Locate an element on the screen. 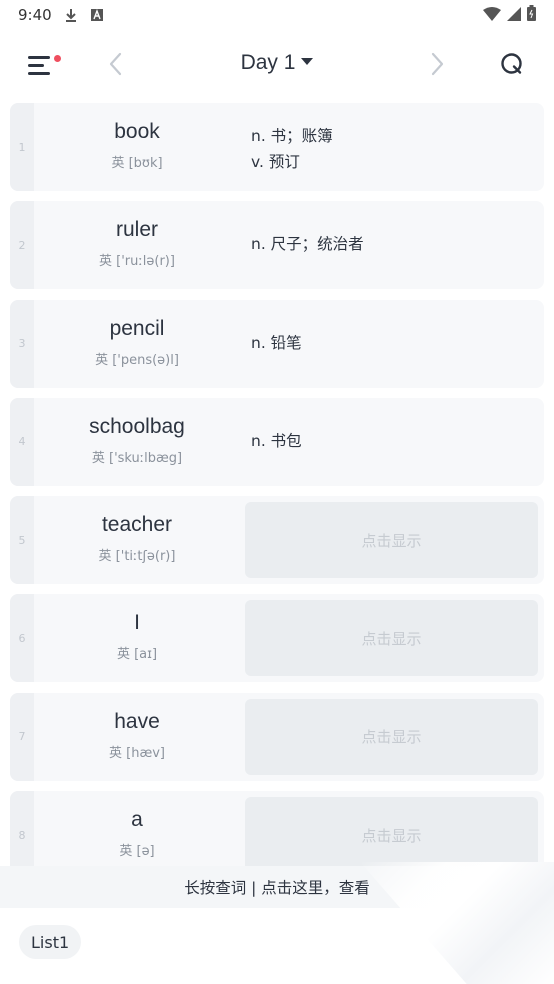 Image resolution: width=554 pixels, height=984 pixels. meaning-line: n. 铅笔 is located at coordinates (276, 342).